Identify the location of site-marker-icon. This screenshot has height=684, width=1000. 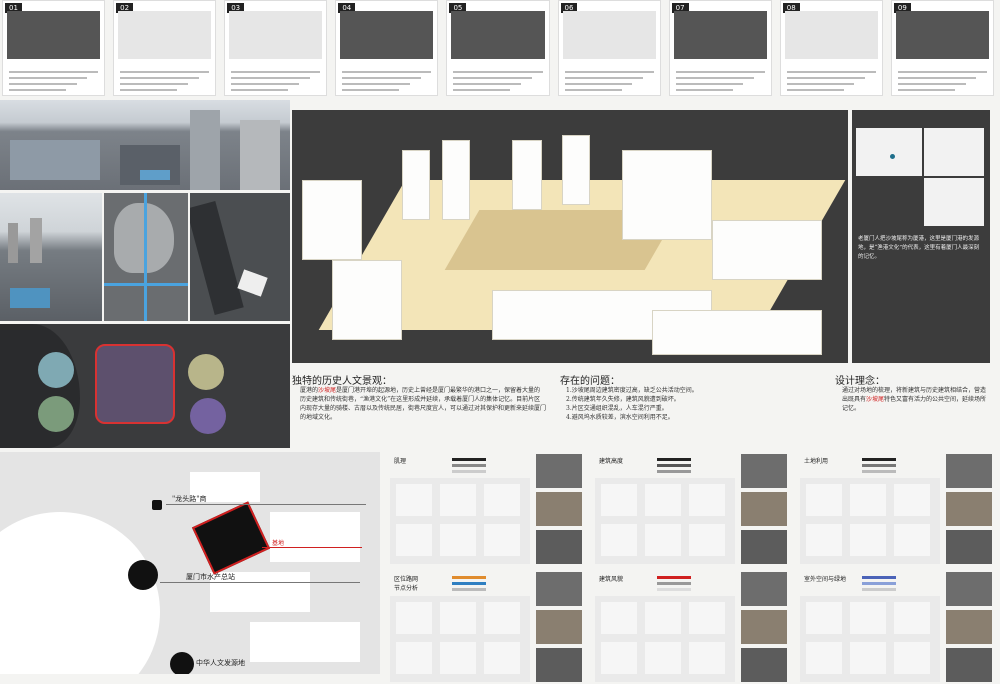
(892, 156).